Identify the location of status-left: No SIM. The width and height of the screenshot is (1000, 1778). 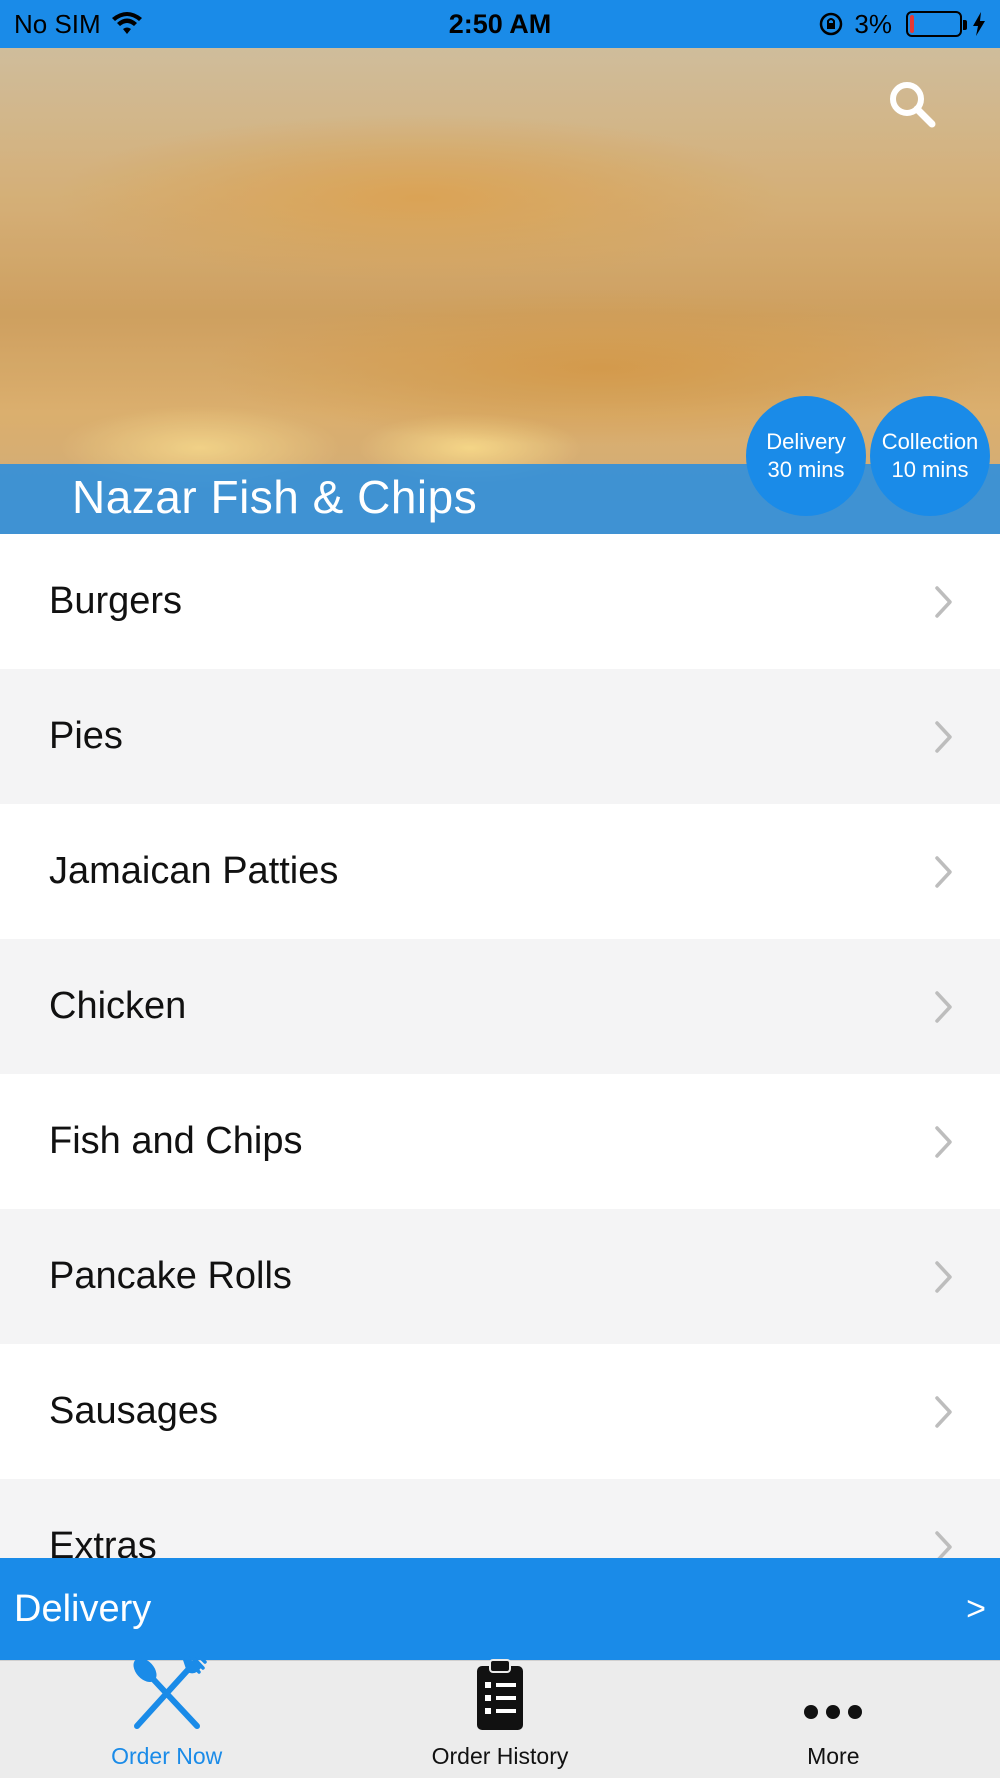
(78, 24).